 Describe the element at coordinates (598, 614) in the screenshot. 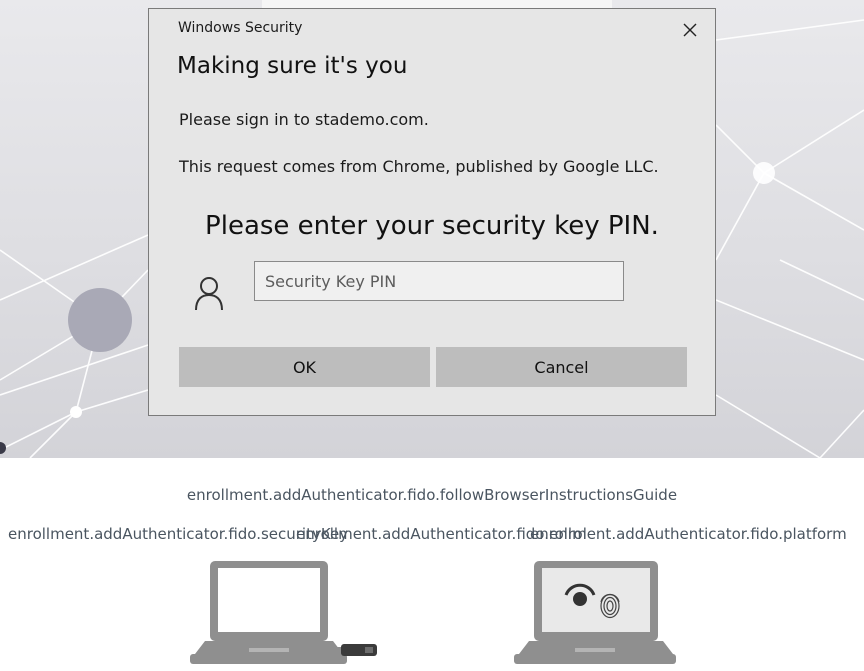

I see `laptop-biometric-icon` at that location.